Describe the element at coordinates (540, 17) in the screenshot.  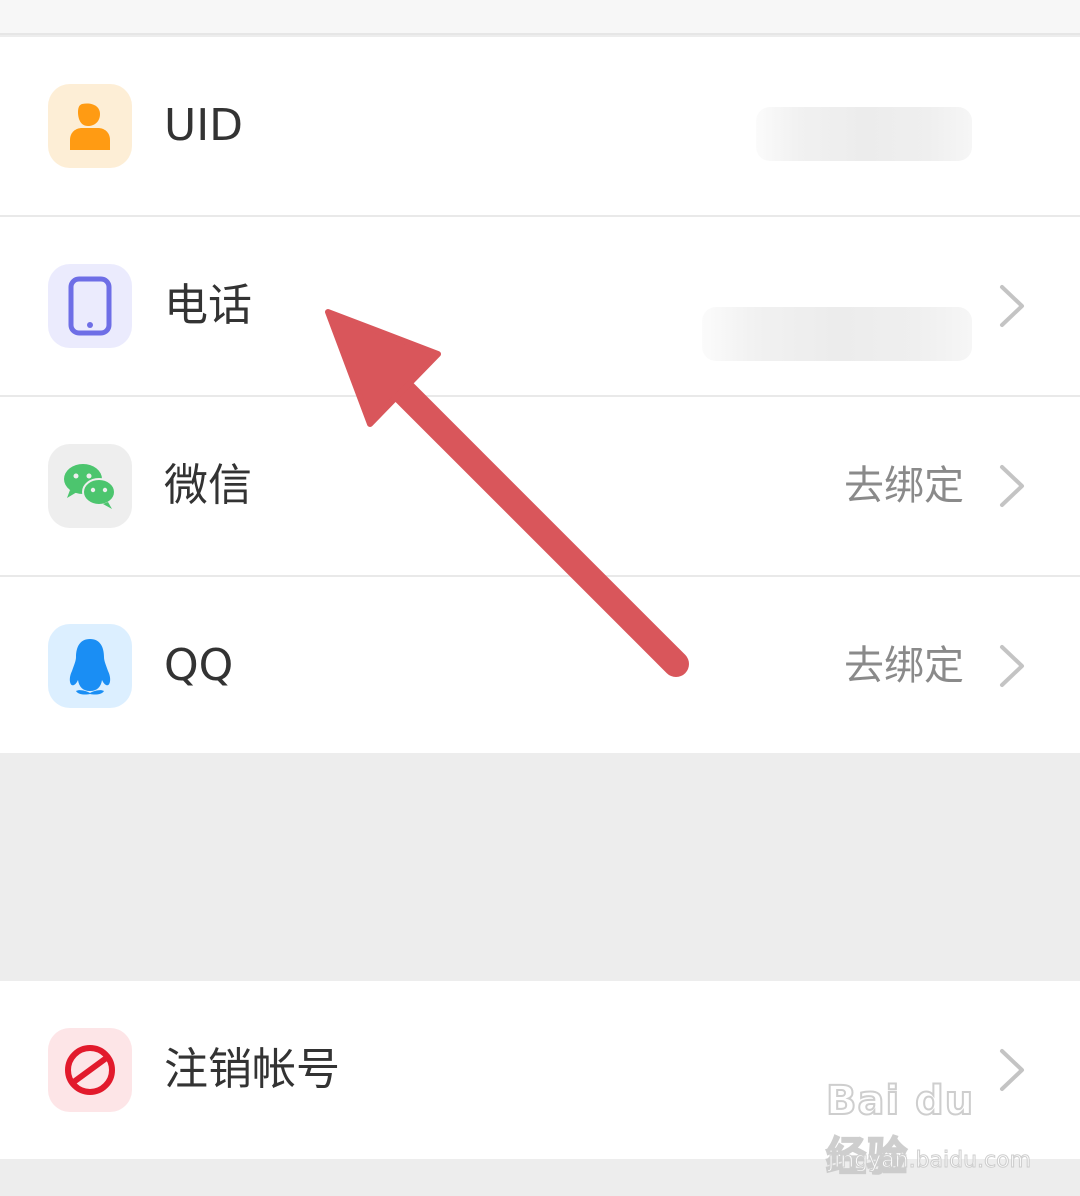
I see `top-bar` at that location.